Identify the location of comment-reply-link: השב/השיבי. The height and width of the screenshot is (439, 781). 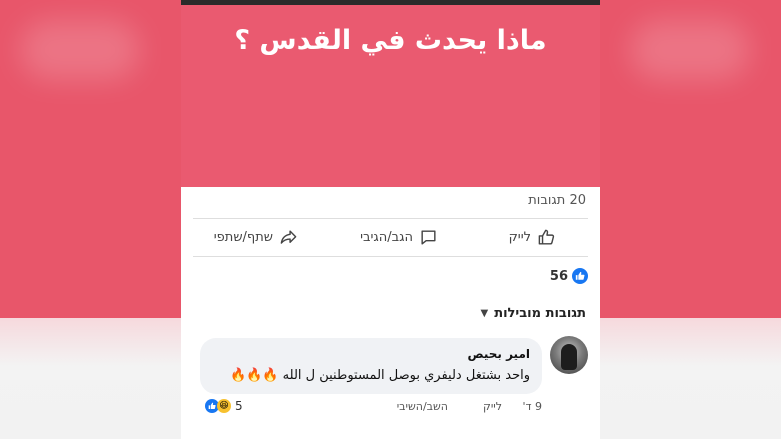
(422, 406).